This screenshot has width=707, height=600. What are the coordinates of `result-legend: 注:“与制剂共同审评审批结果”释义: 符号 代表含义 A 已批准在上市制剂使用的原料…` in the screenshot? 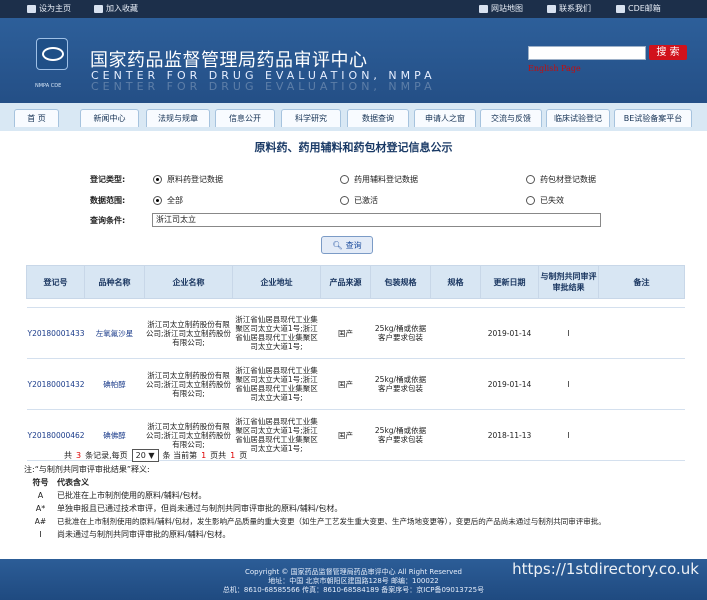 It's located at (315, 502).